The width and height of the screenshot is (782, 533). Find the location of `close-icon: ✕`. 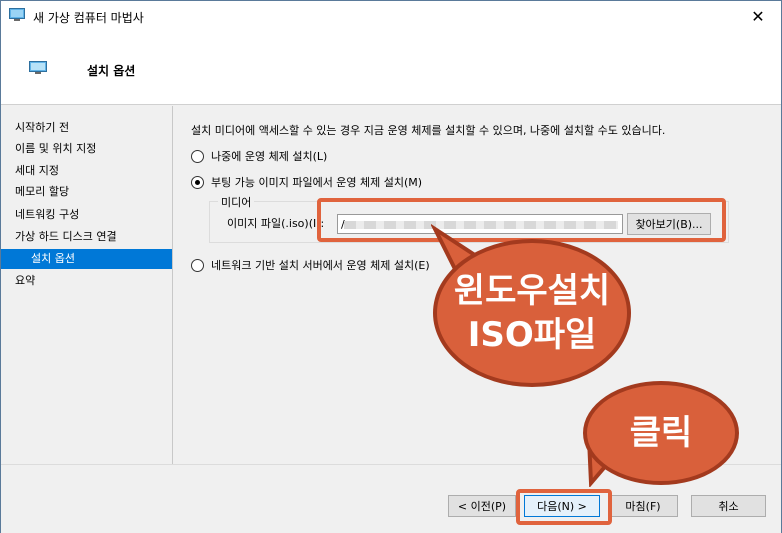

close-icon: ✕ is located at coordinates (758, 16).